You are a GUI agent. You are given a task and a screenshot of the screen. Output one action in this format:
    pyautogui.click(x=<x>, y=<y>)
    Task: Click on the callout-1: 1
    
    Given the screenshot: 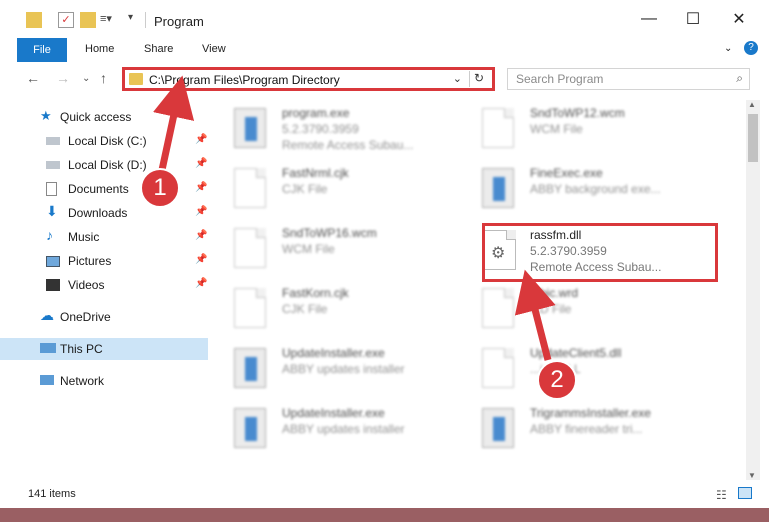 What is the action you would take?
    pyautogui.click(x=160, y=188)
    